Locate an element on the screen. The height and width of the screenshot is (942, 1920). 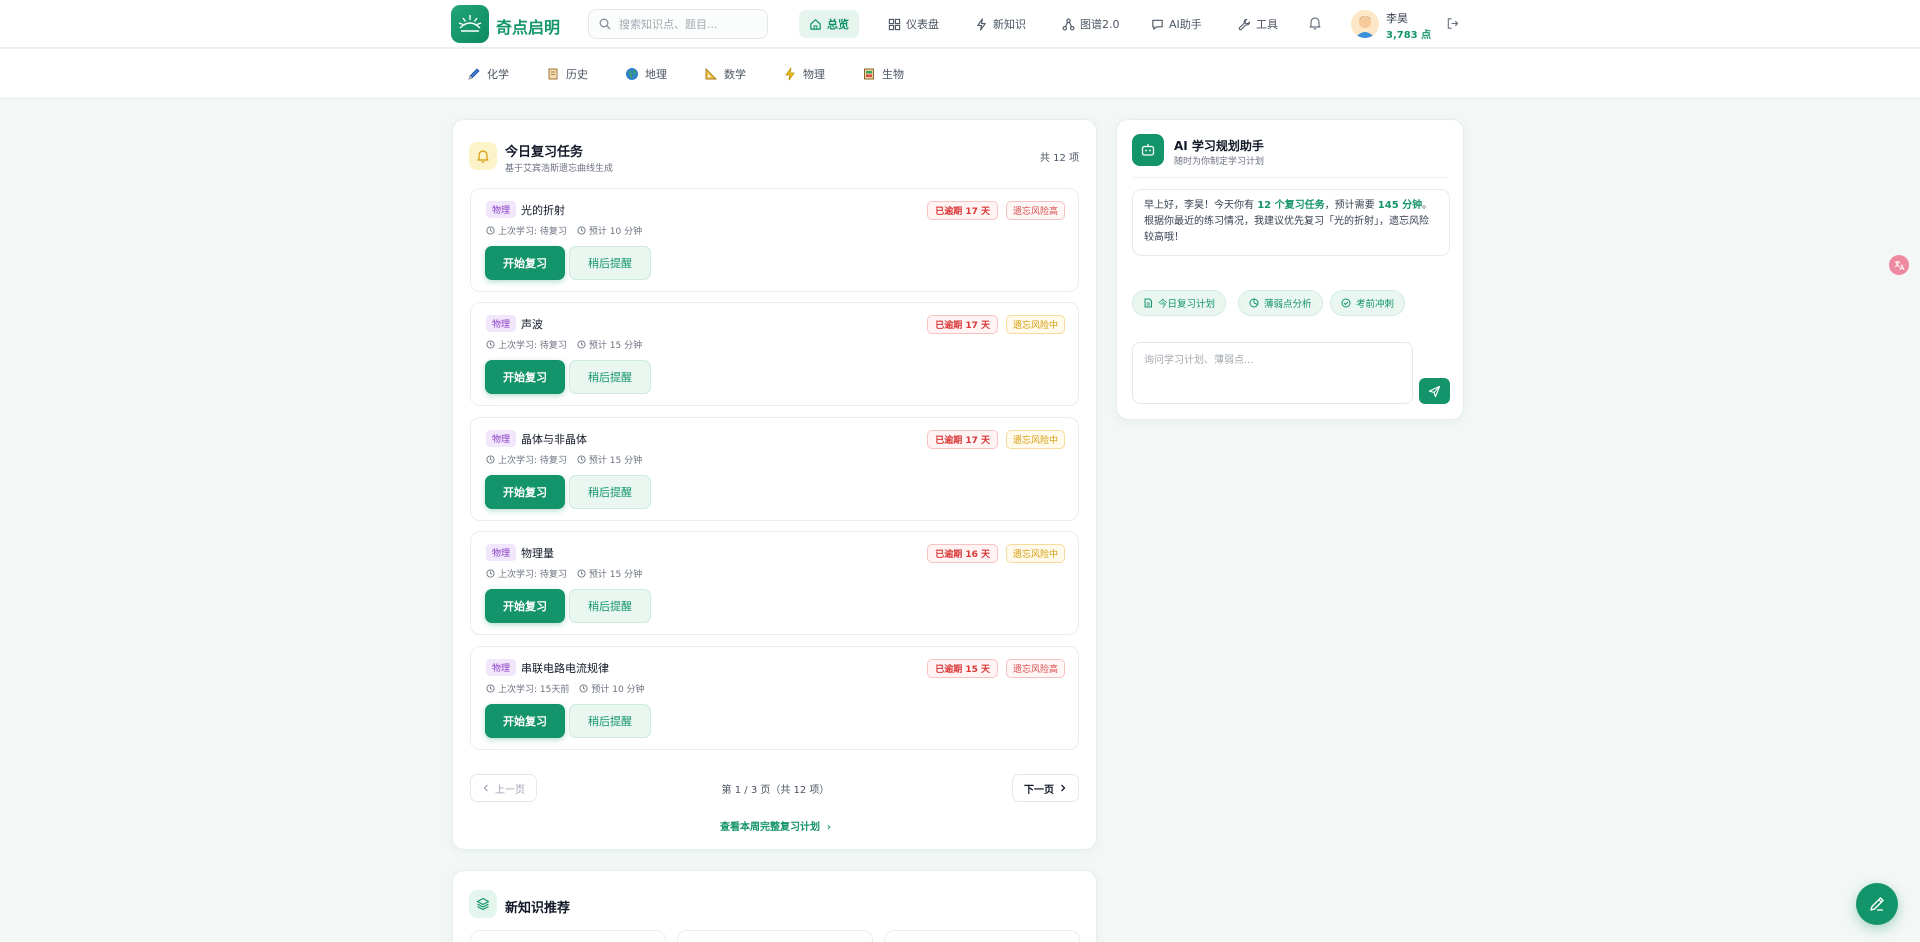
user-name: 李昊 is located at coordinates (1397, 18).